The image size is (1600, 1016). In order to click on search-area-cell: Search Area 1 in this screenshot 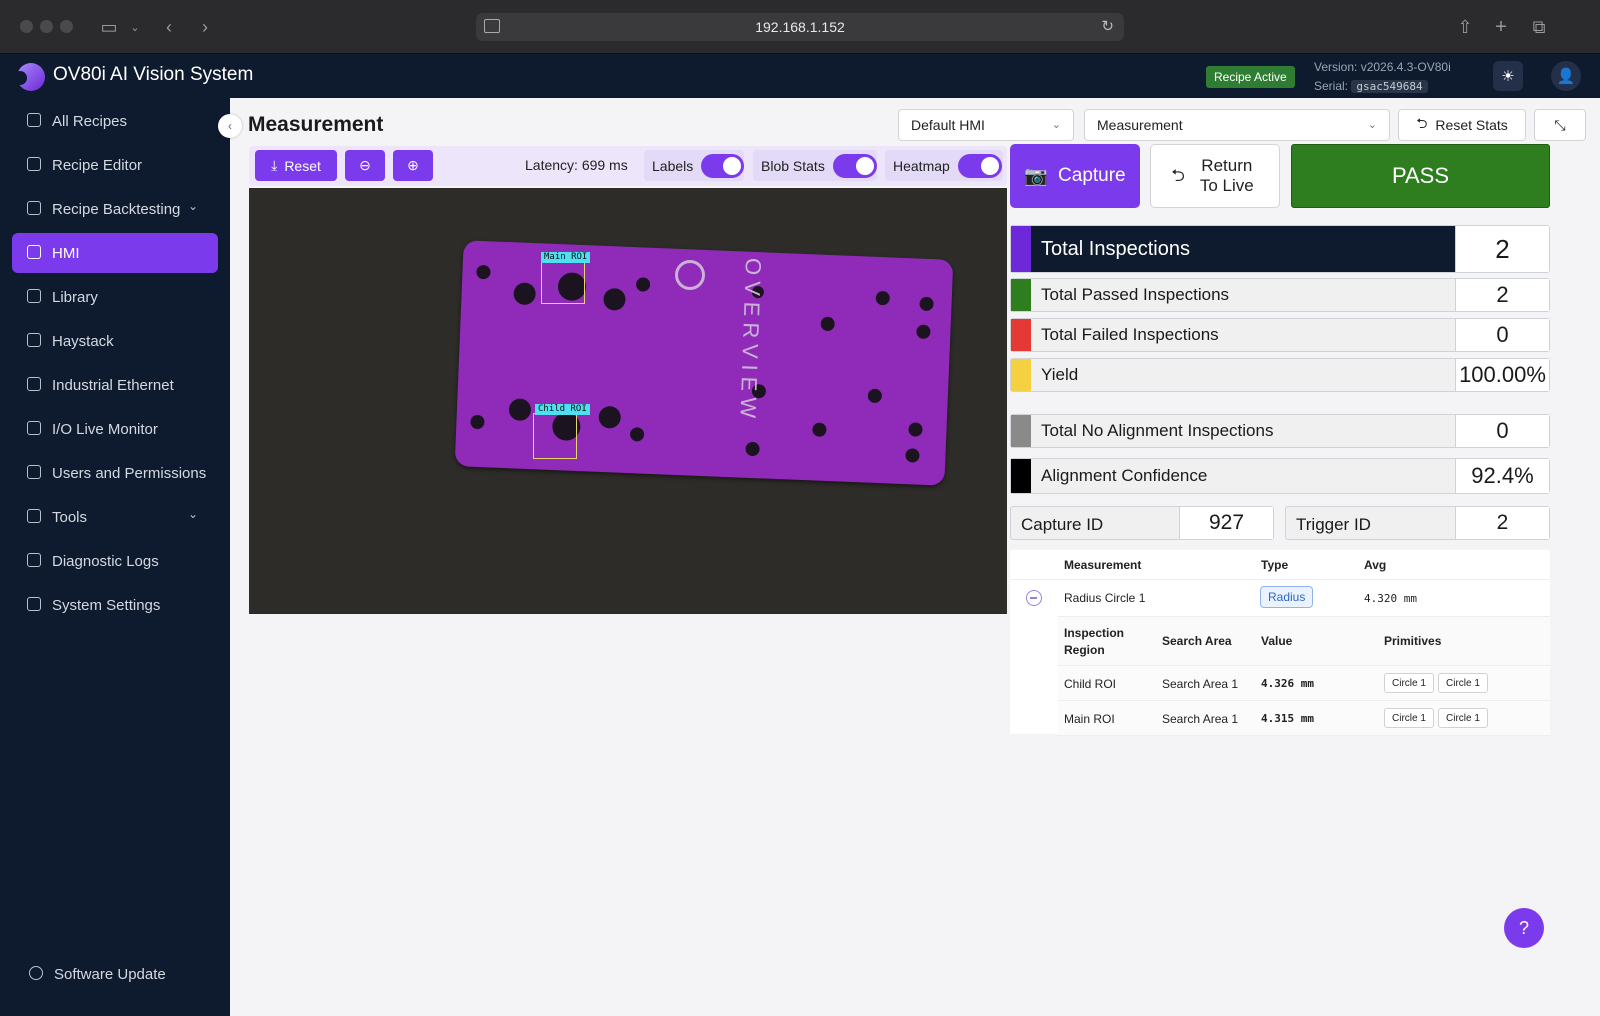, I will do `click(1200, 719)`.